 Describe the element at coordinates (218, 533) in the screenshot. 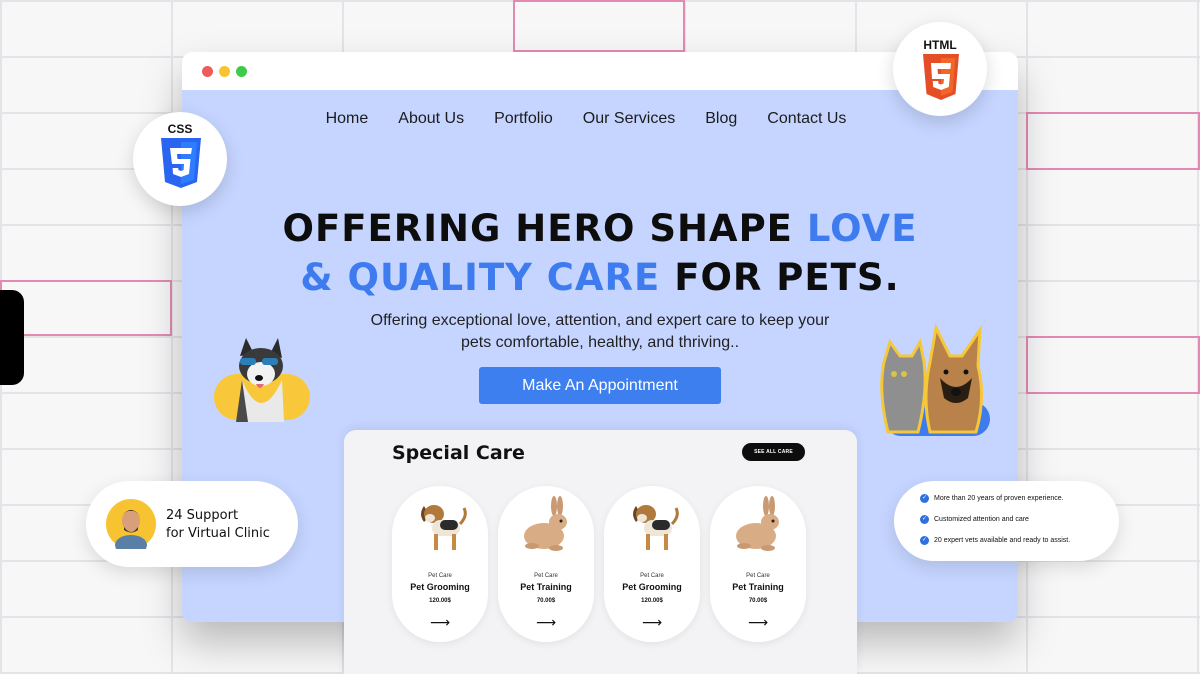

I see `support-line: for Virtual Clinic` at that location.